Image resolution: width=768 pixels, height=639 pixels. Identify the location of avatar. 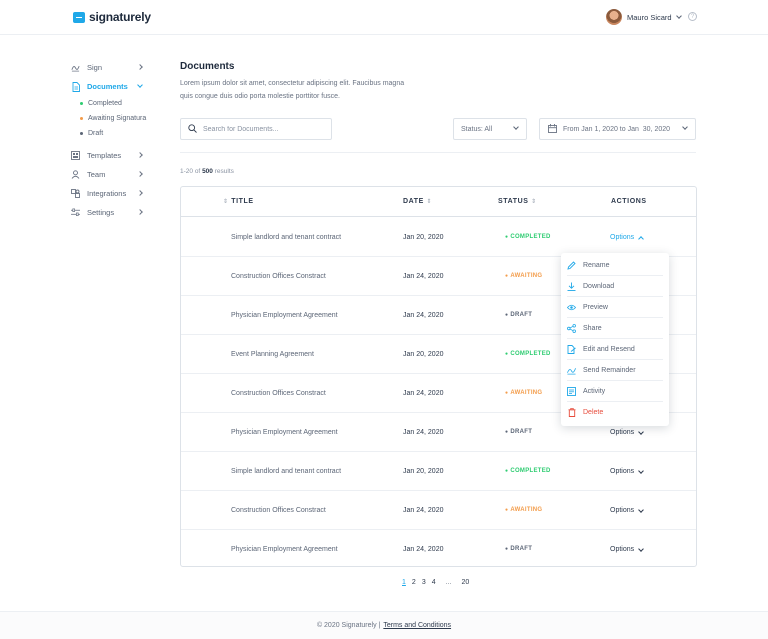
(614, 17).